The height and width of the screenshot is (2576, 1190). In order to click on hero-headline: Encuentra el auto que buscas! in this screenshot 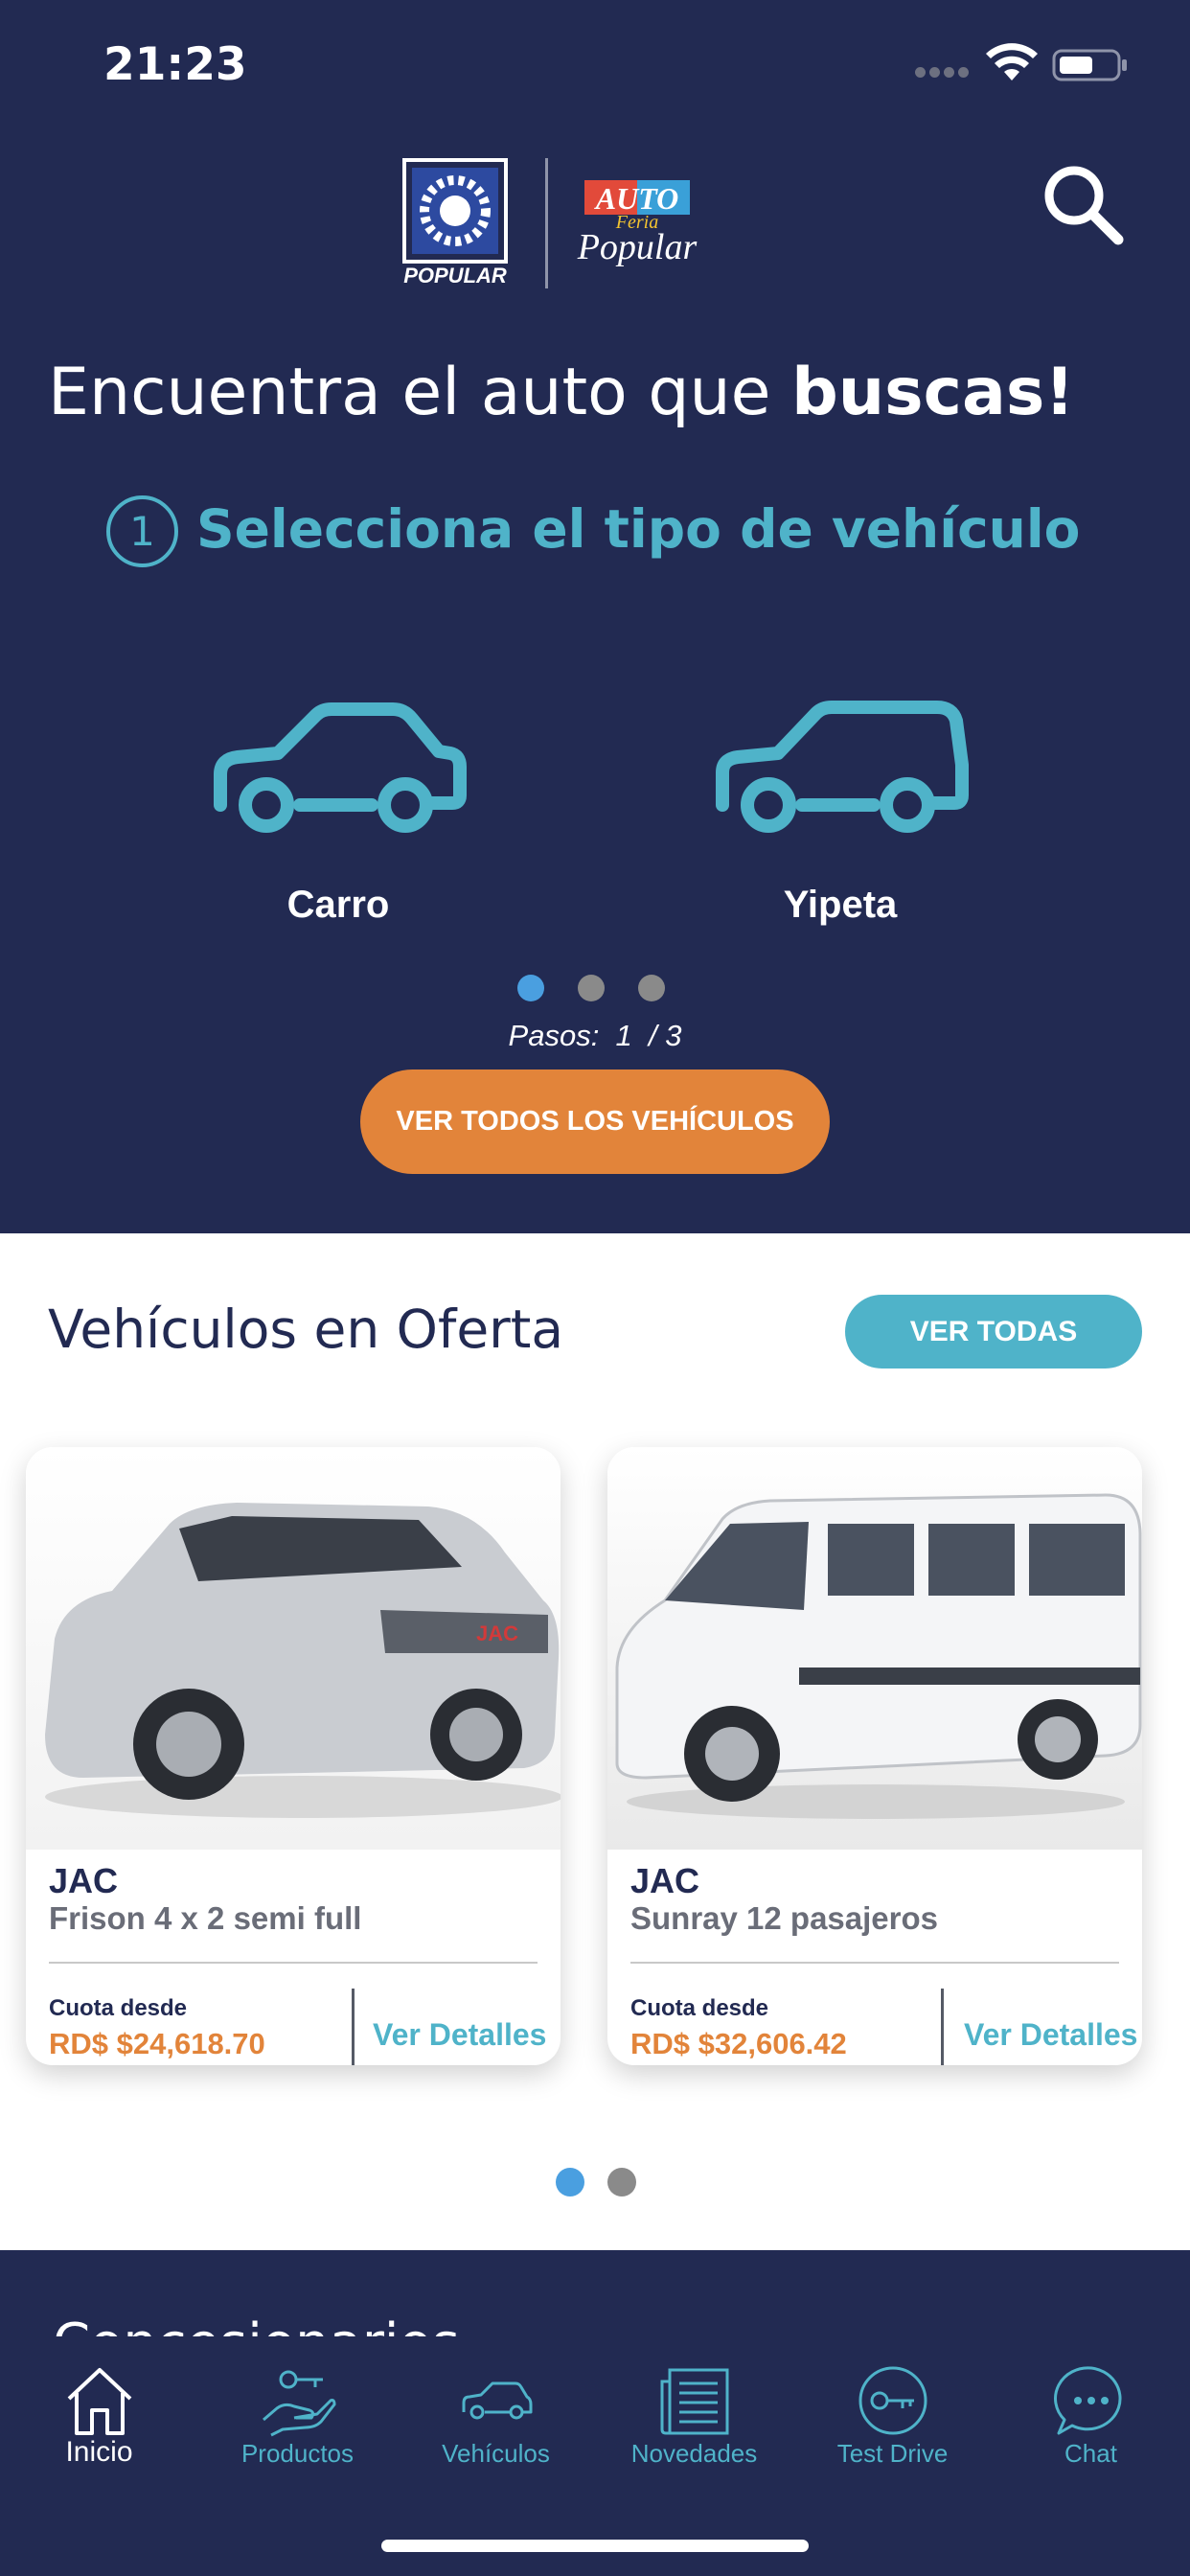, I will do `click(561, 392)`.